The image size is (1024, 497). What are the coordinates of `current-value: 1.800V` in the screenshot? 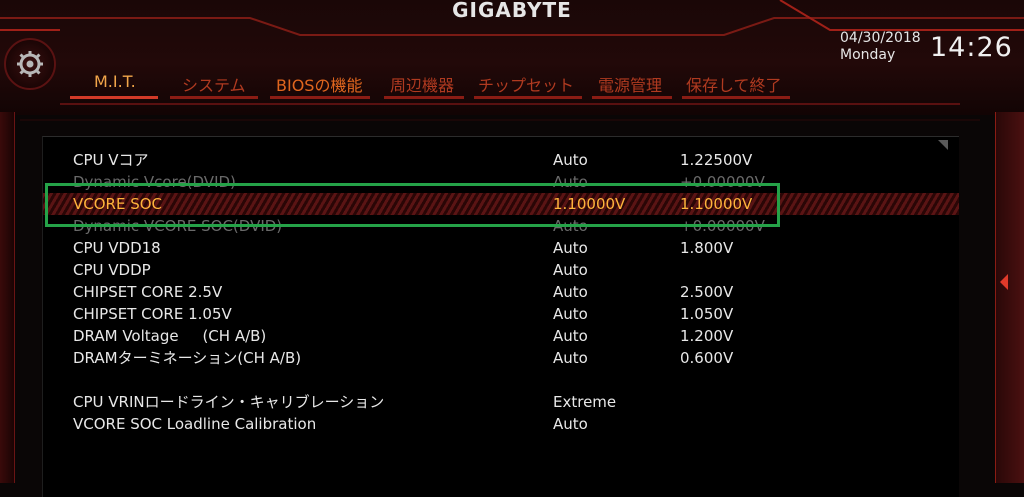 It's located at (707, 248).